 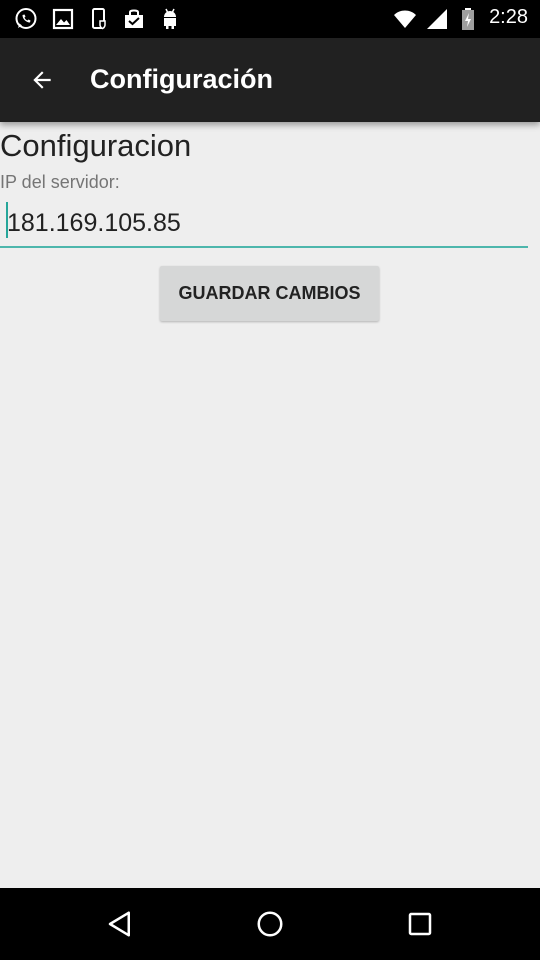 I want to click on signal-icon, so click(x=437, y=19).